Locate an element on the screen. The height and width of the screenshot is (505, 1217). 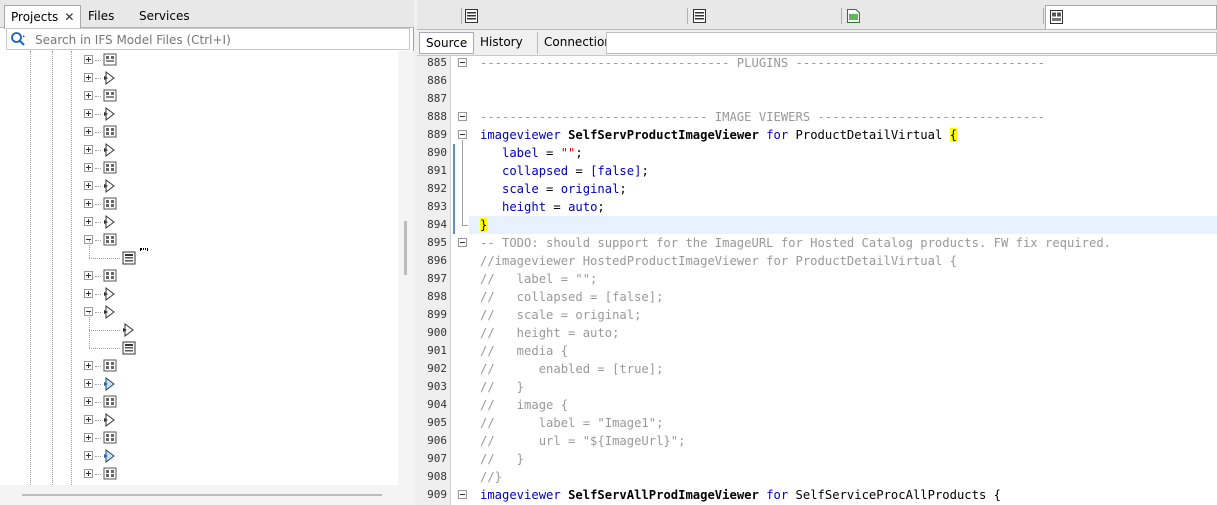
code-line: // label = "Image1"; is located at coordinates (571, 423).